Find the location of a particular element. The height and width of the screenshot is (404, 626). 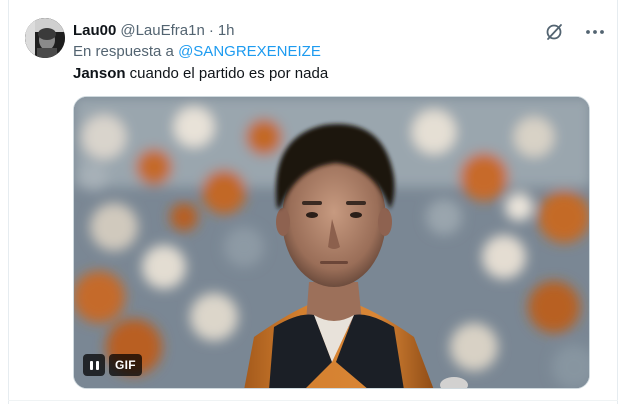

pause-icon is located at coordinates (94, 365).